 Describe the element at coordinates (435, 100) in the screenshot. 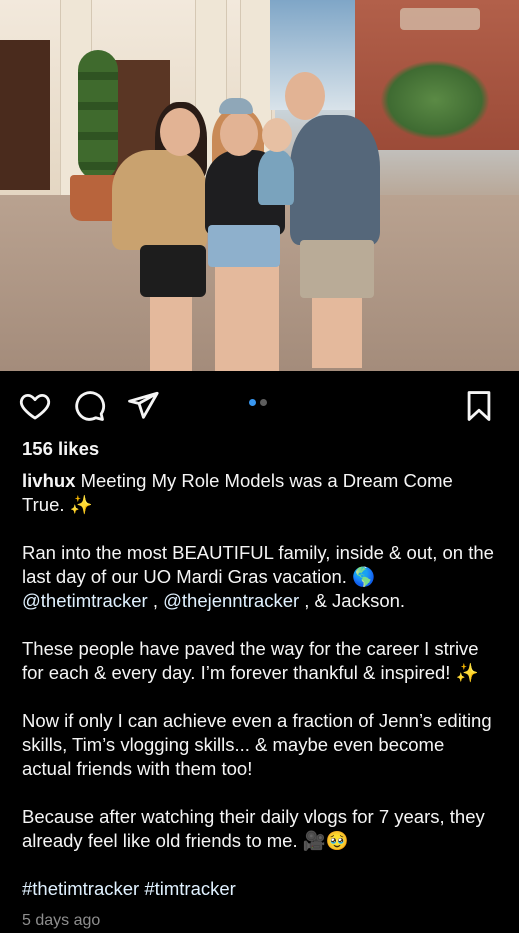

I see `tree` at that location.